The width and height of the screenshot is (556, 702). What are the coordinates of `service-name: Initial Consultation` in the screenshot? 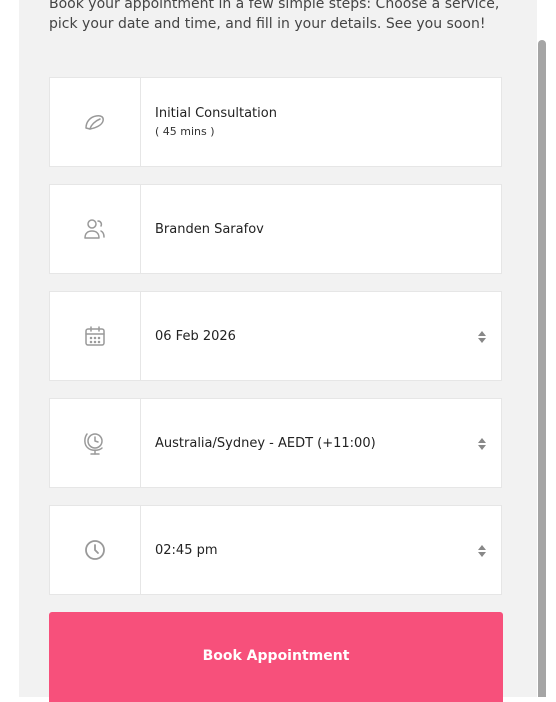 It's located at (216, 113).